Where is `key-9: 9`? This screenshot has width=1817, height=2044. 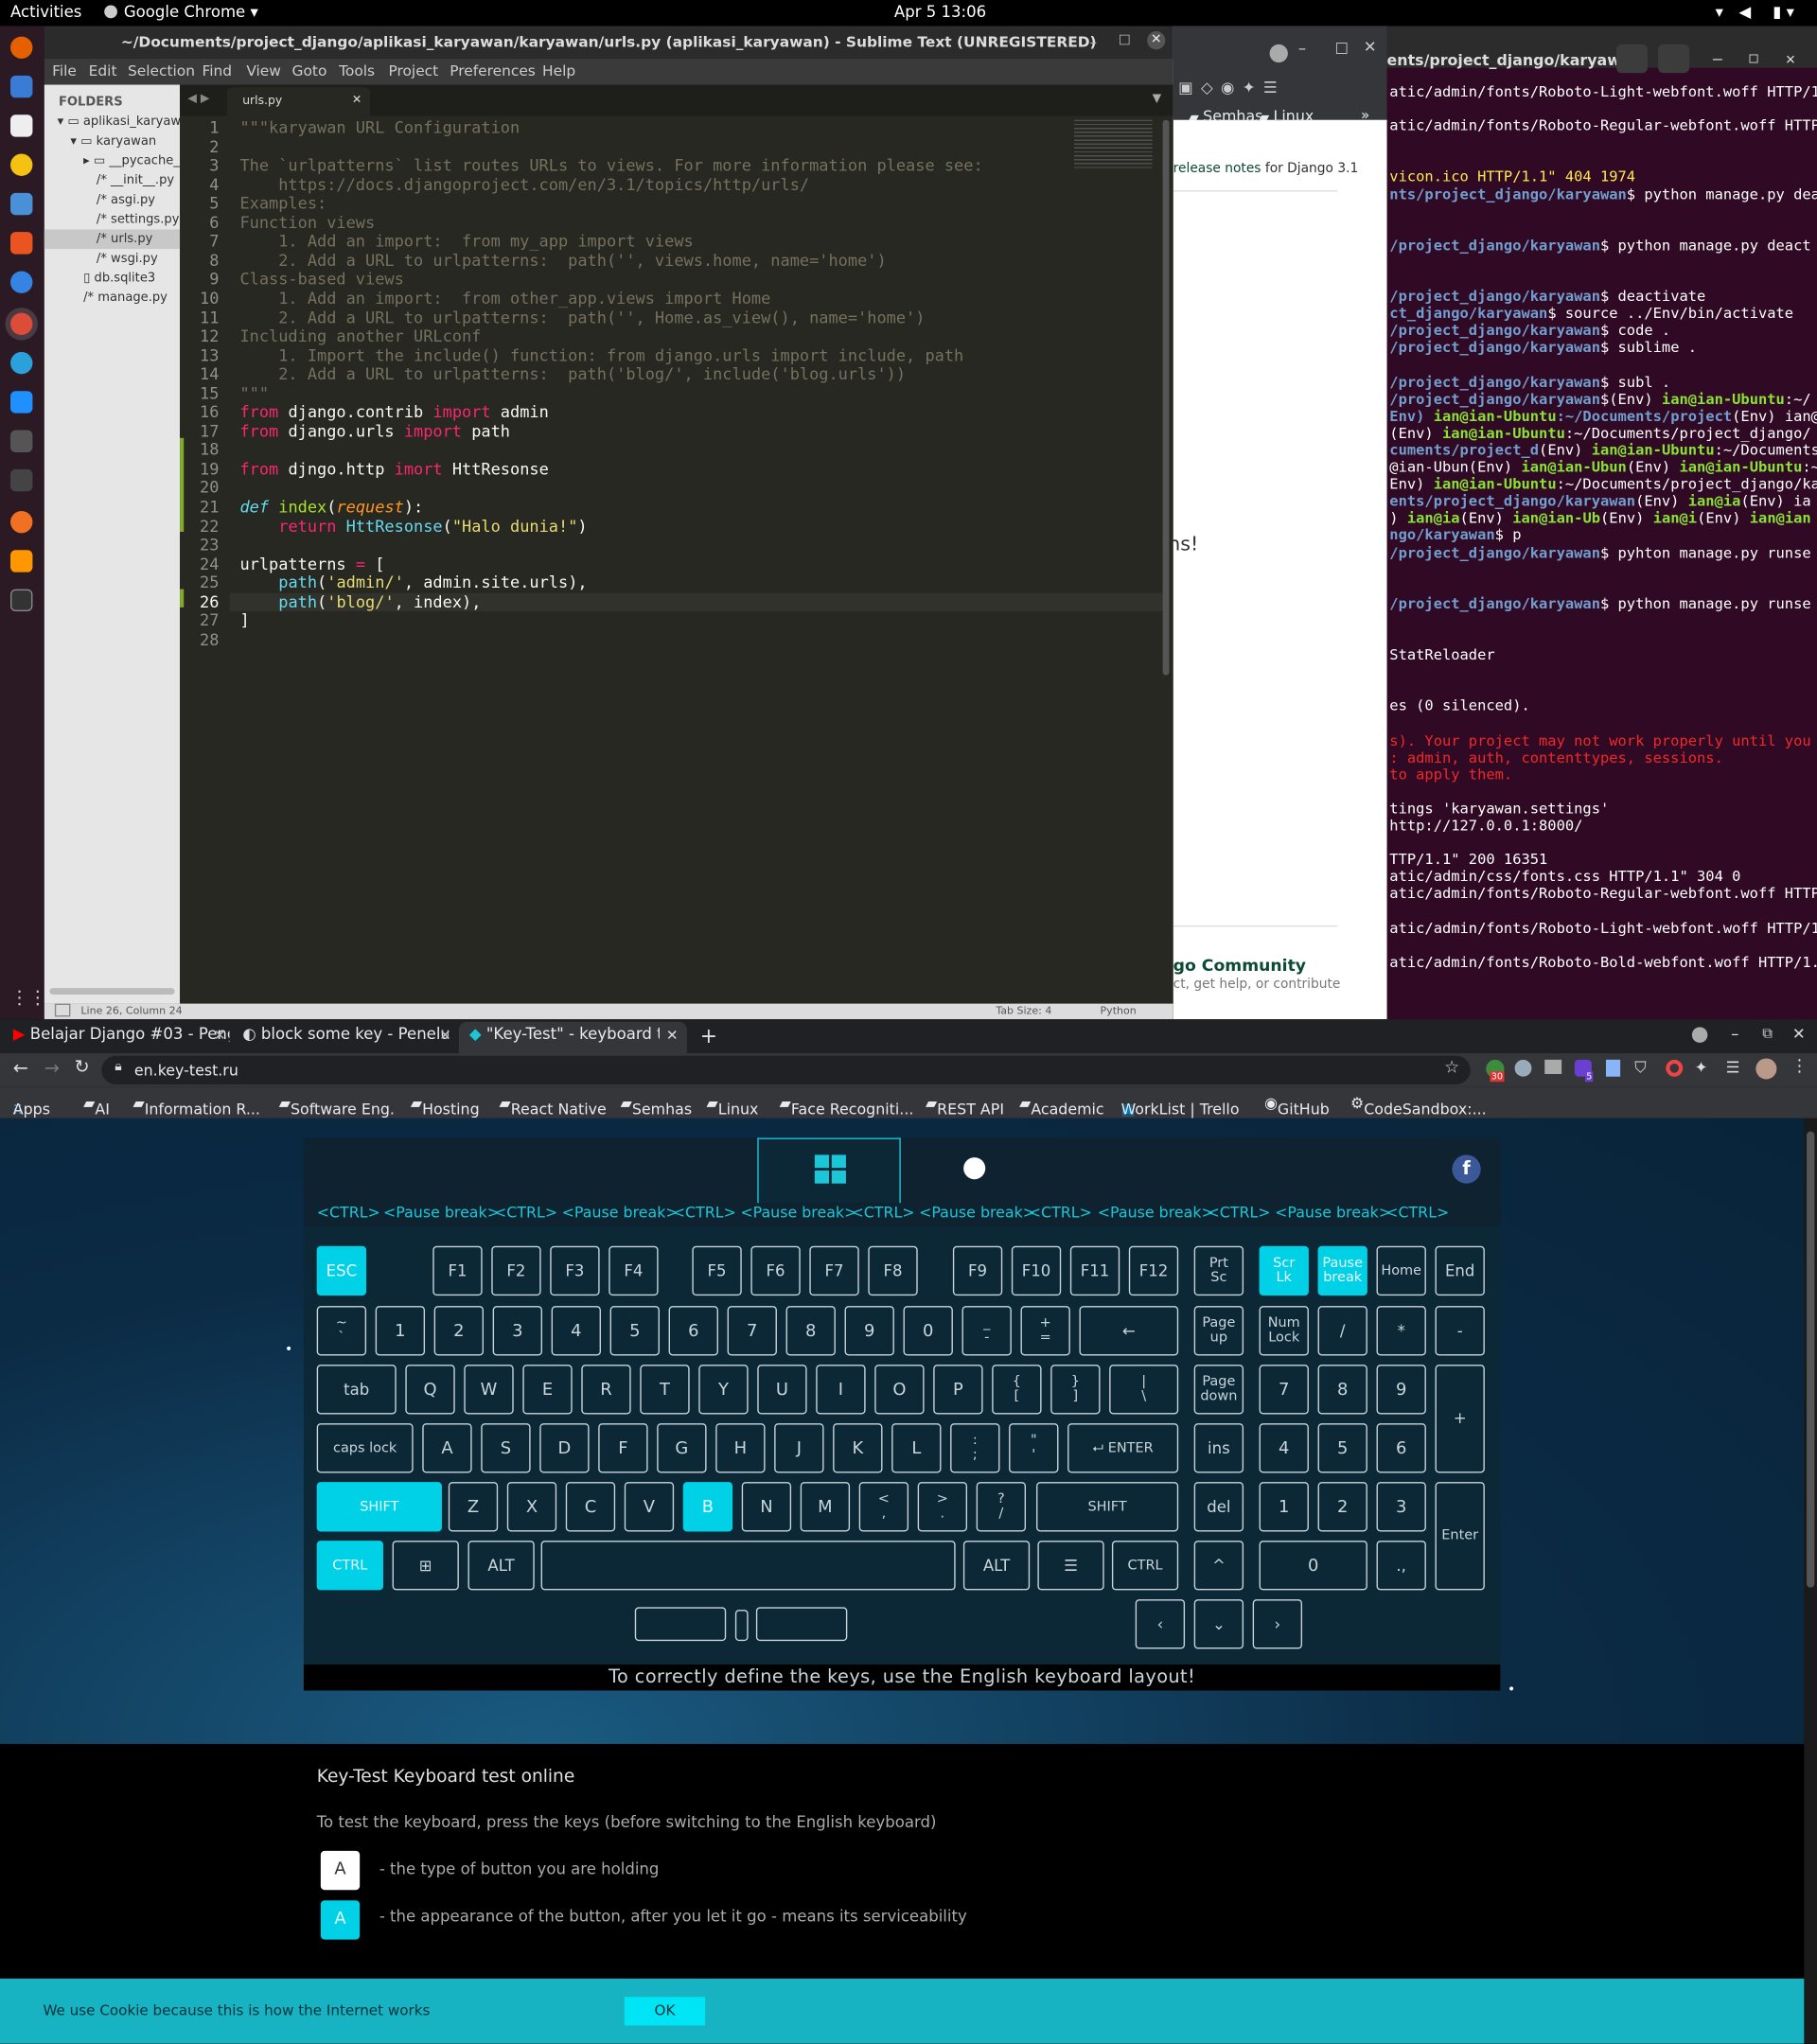
key-9: 9 is located at coordinates (869, 1331).